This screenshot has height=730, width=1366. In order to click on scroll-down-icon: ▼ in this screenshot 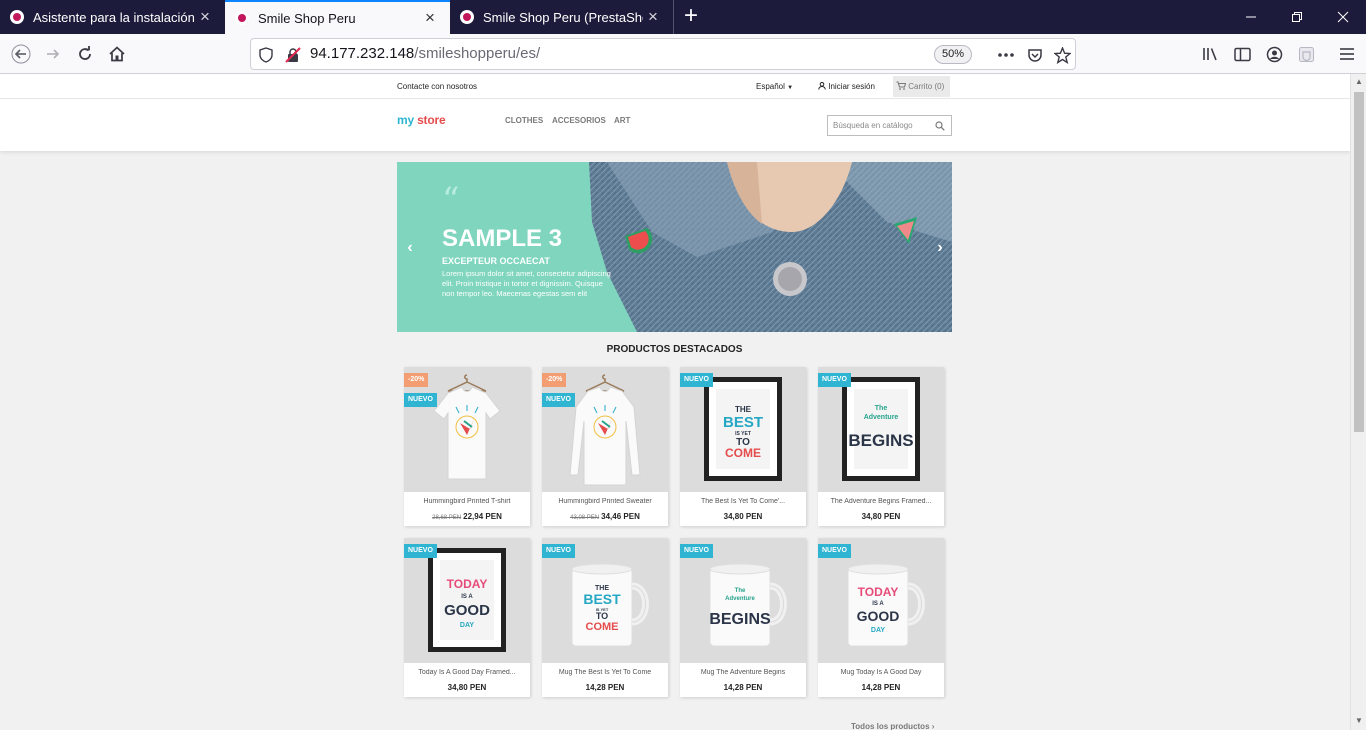, I will do `click(1359, 720)`.